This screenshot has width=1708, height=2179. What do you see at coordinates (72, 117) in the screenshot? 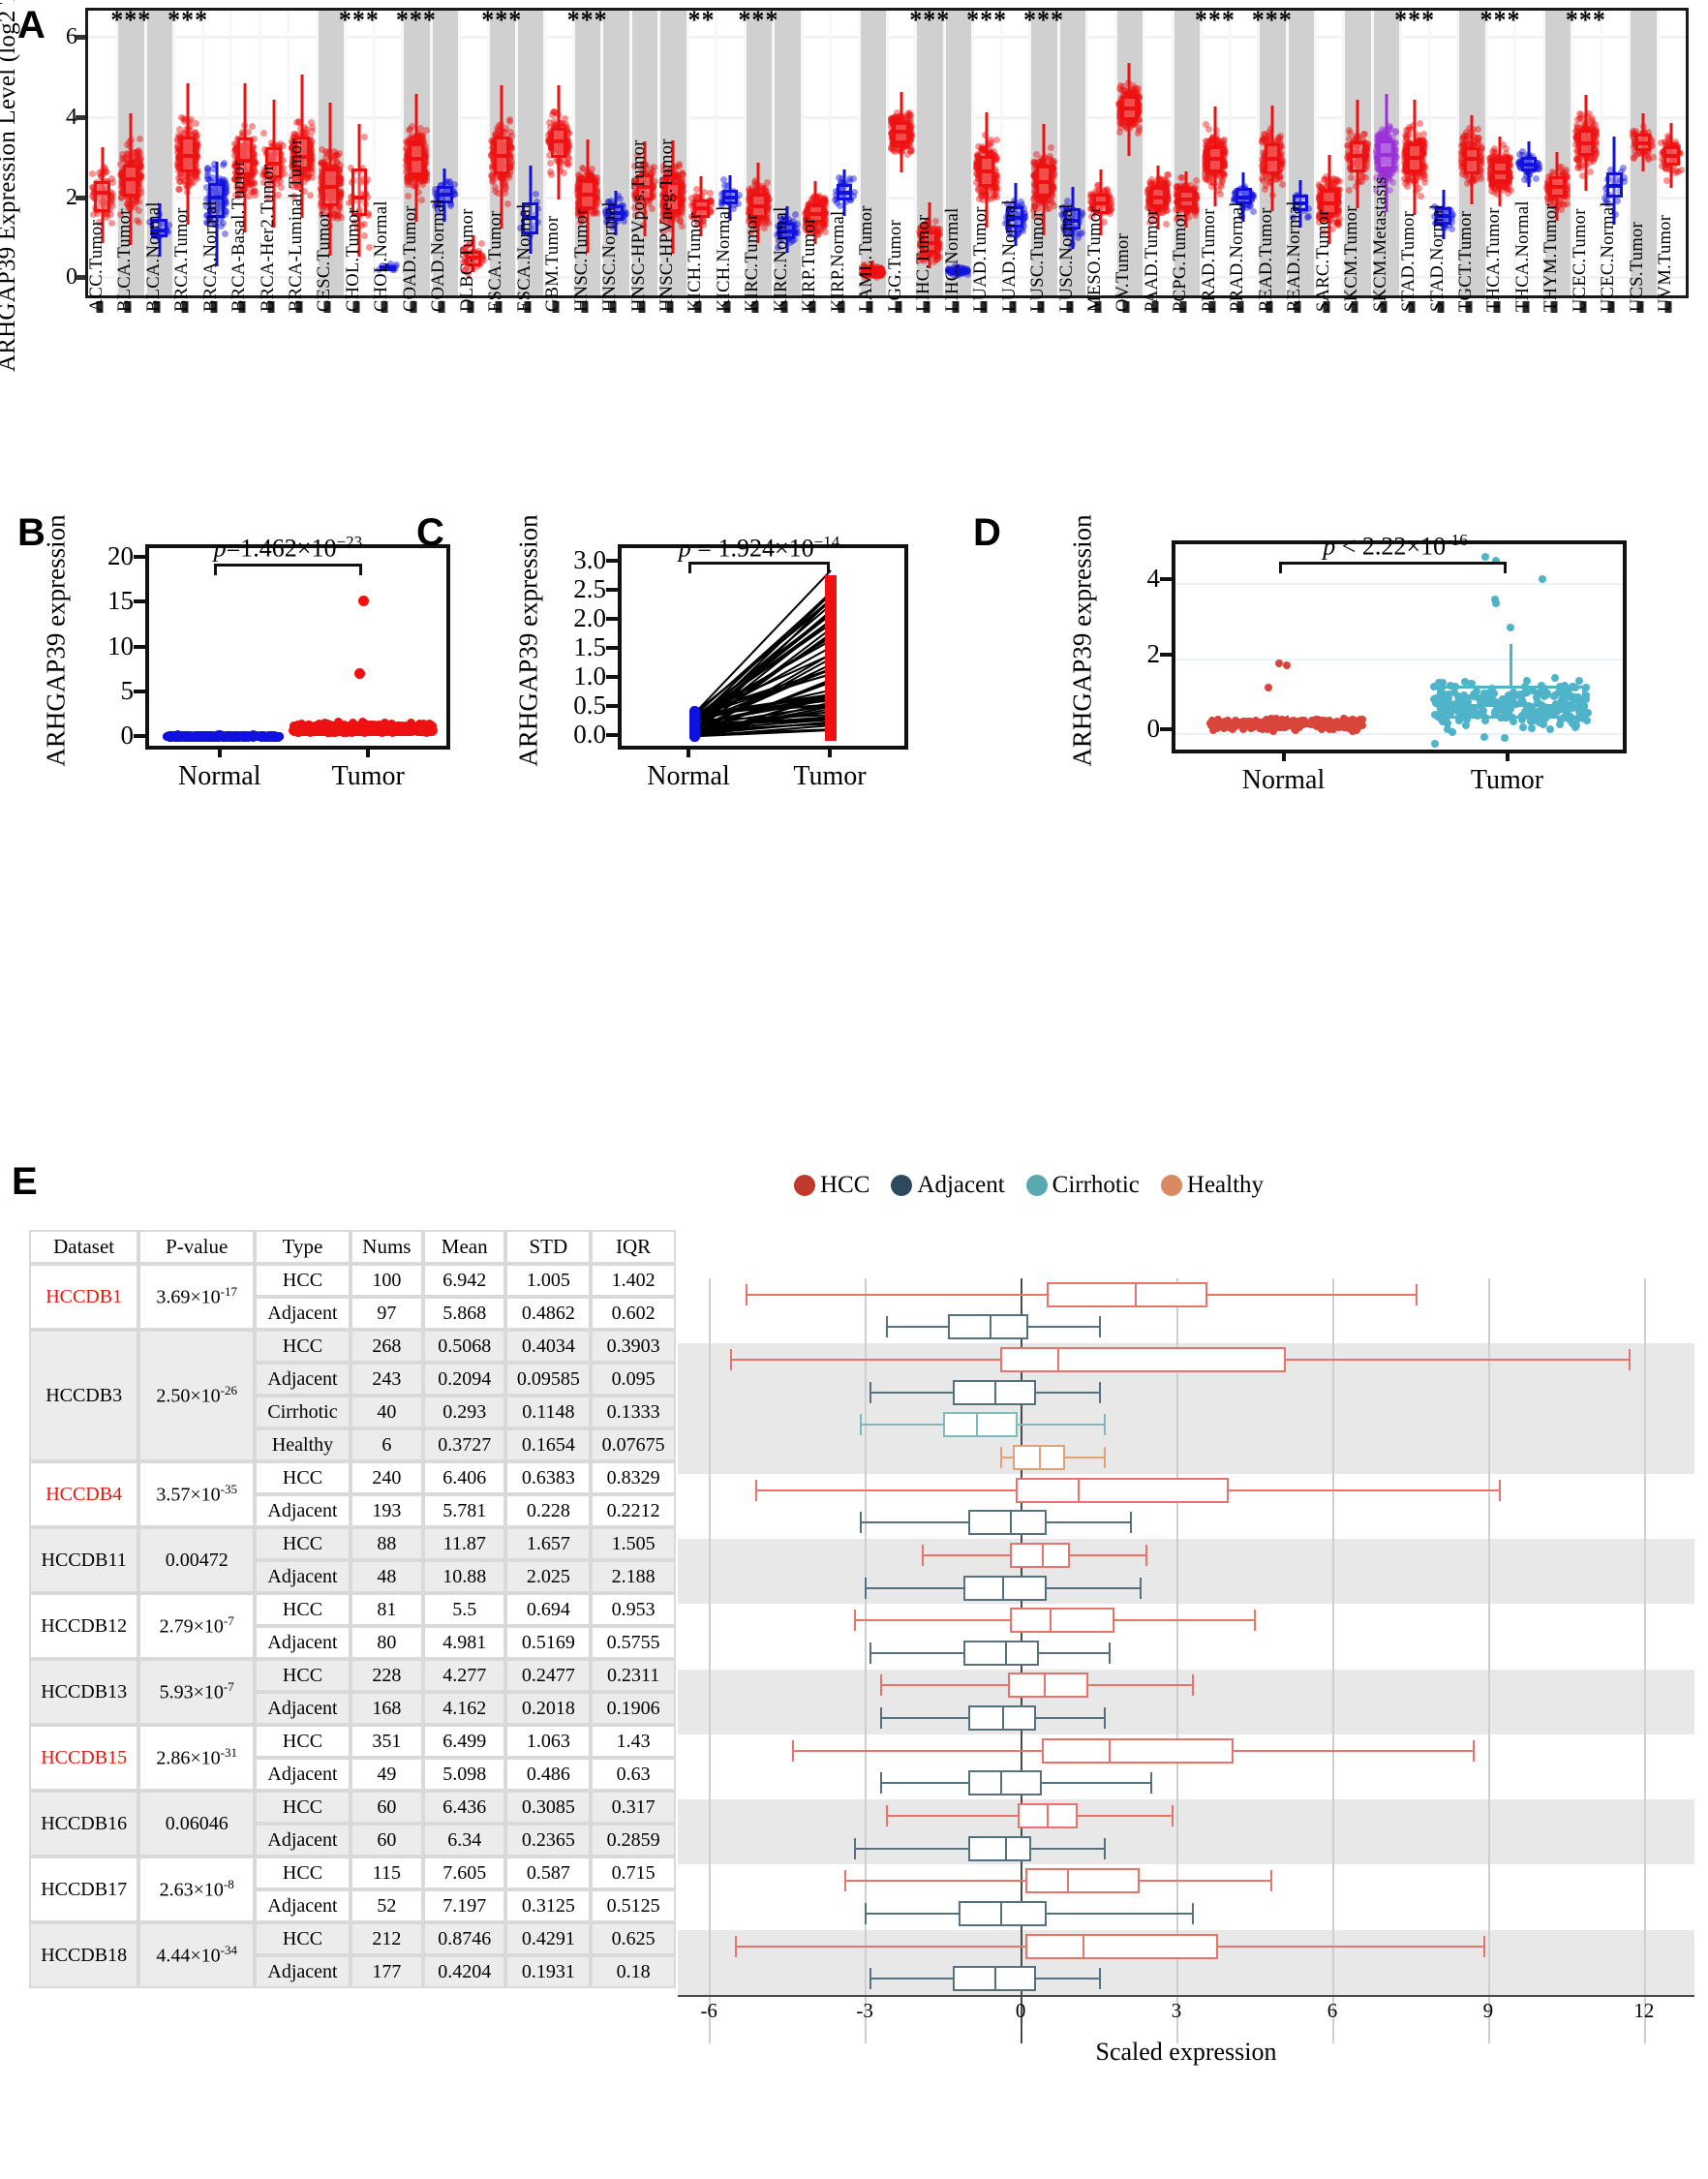
I see `y-tick-label: 4` at bounding box center [72, 117].